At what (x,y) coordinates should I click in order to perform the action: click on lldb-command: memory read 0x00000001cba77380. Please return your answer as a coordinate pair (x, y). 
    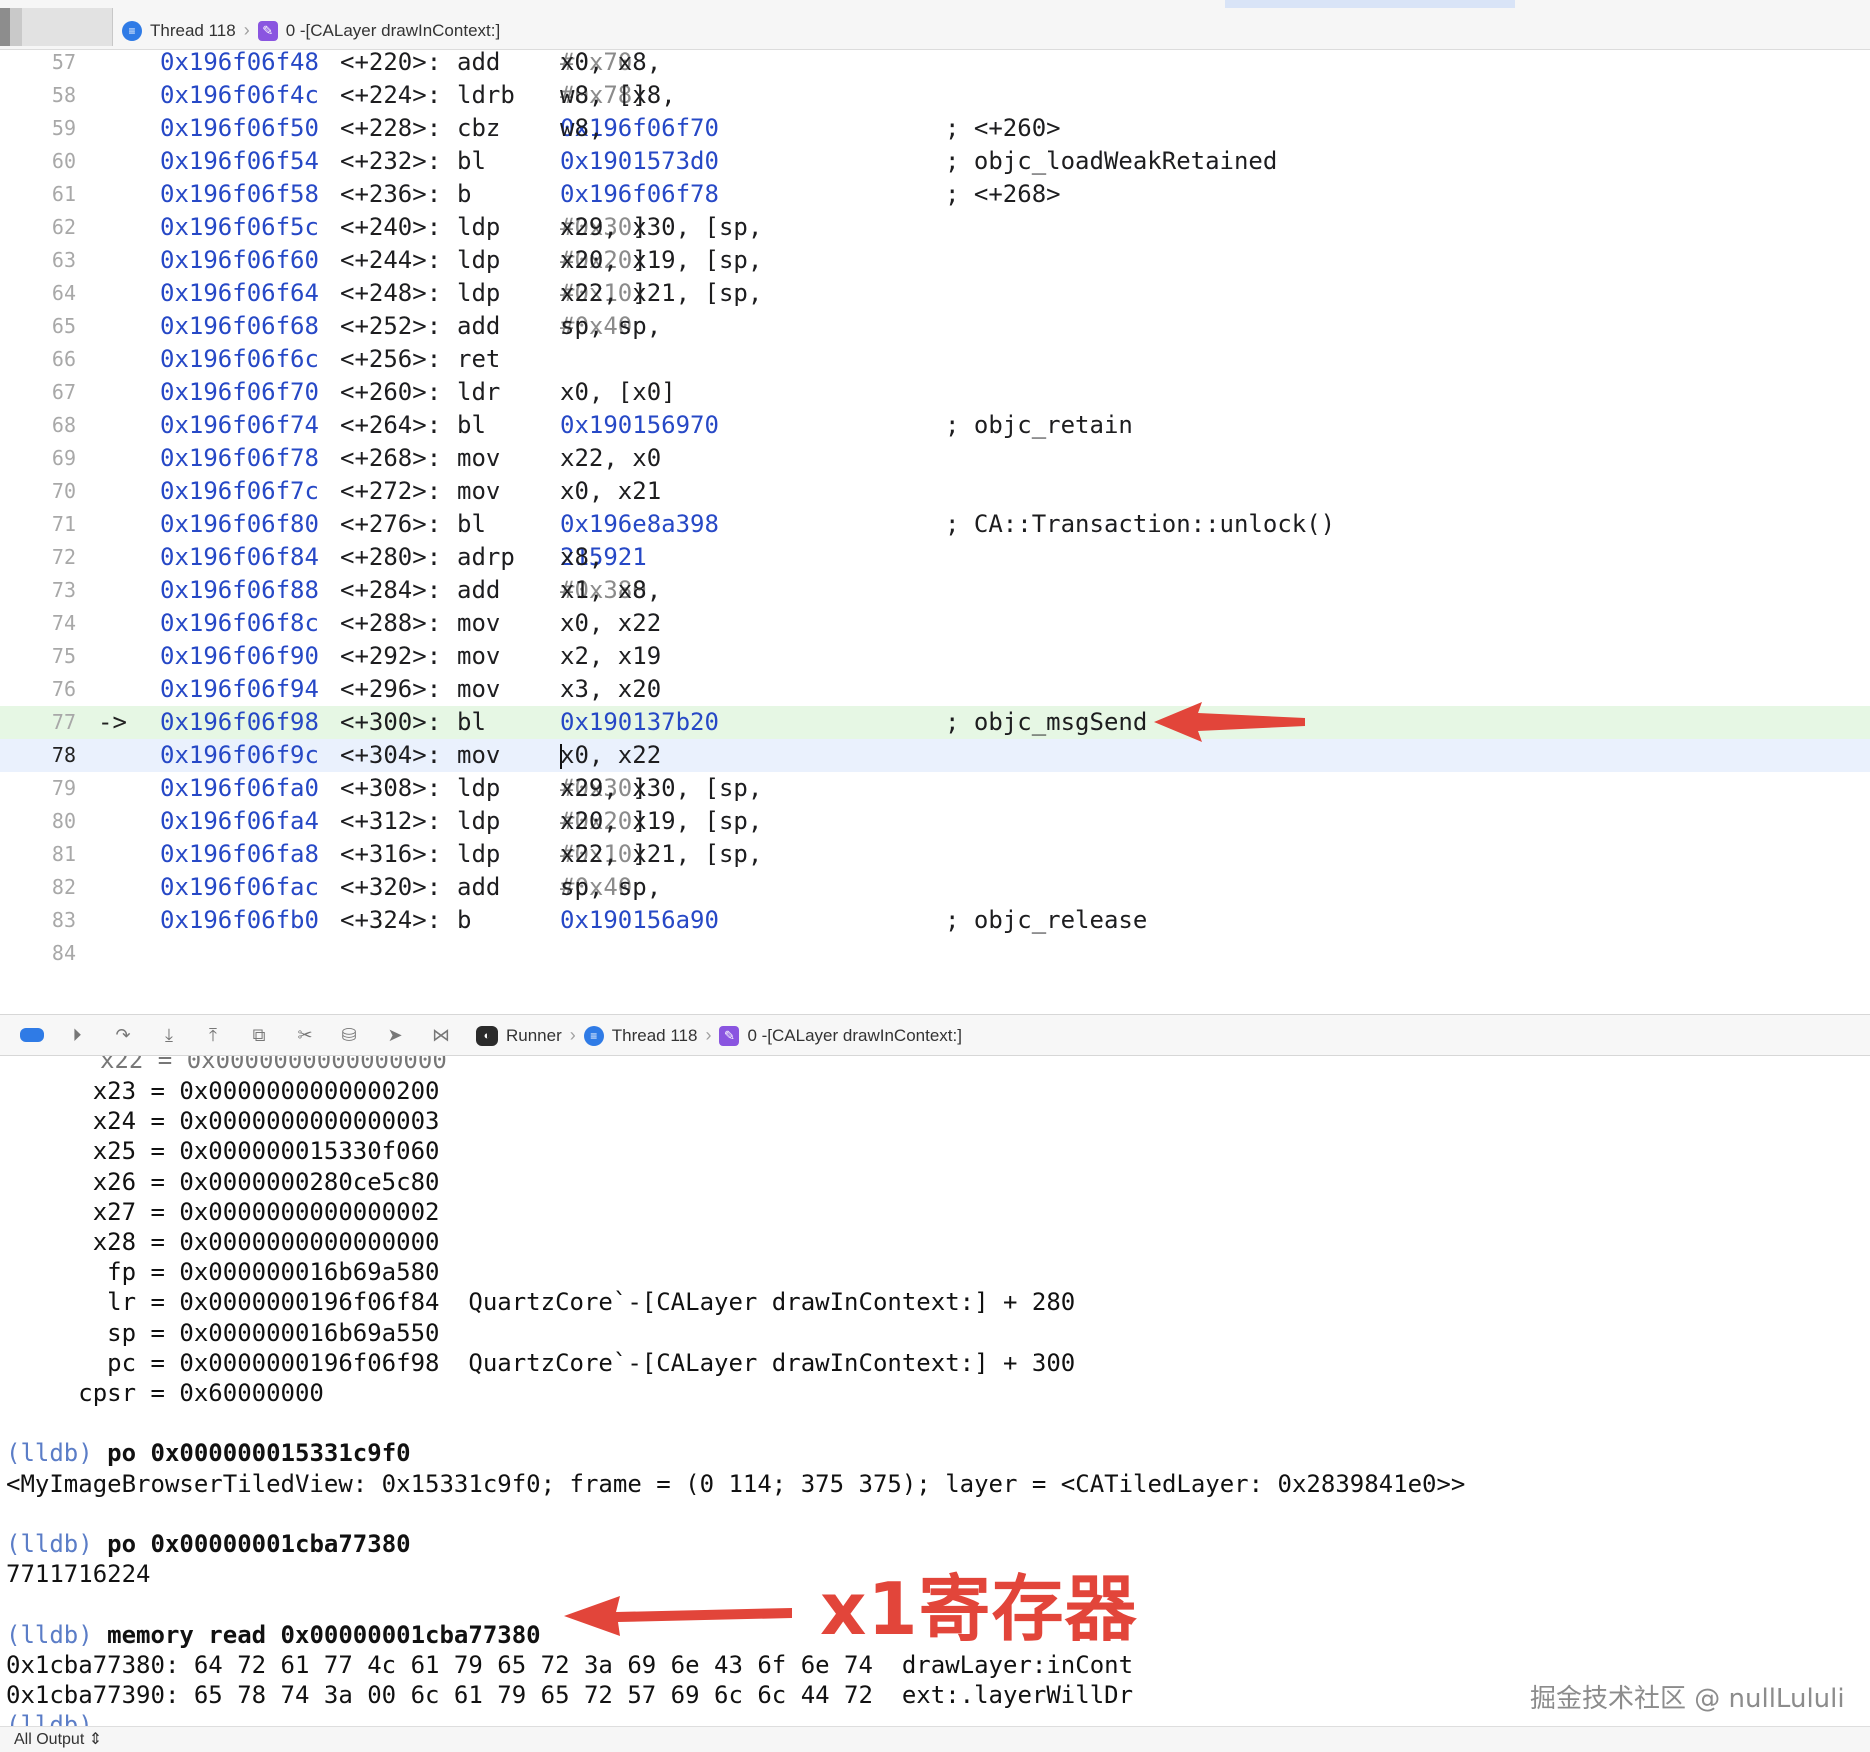
    Looking at the image, I should click on (316, 1635).